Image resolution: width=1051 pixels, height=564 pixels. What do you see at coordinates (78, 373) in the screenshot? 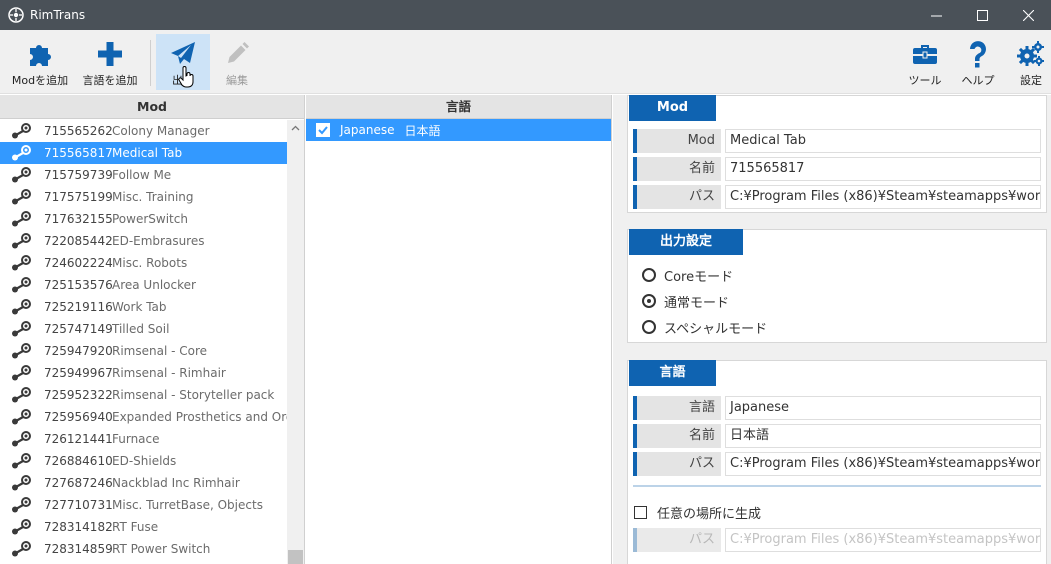
I see `mod-id: 725949967` at bounding box center [78, 373].